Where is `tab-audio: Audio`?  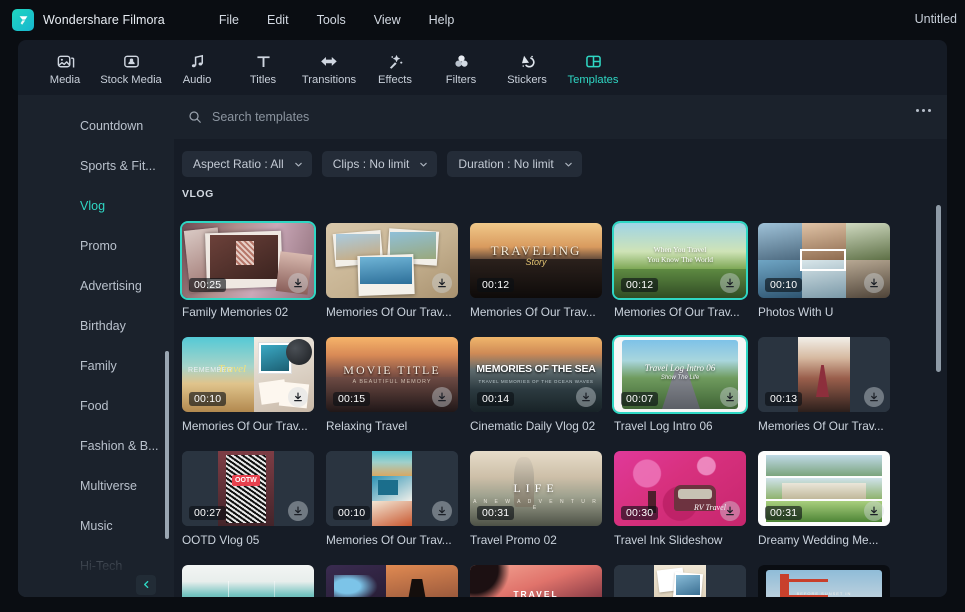
tab-audio: Audio is located at coordinates (197, 68).